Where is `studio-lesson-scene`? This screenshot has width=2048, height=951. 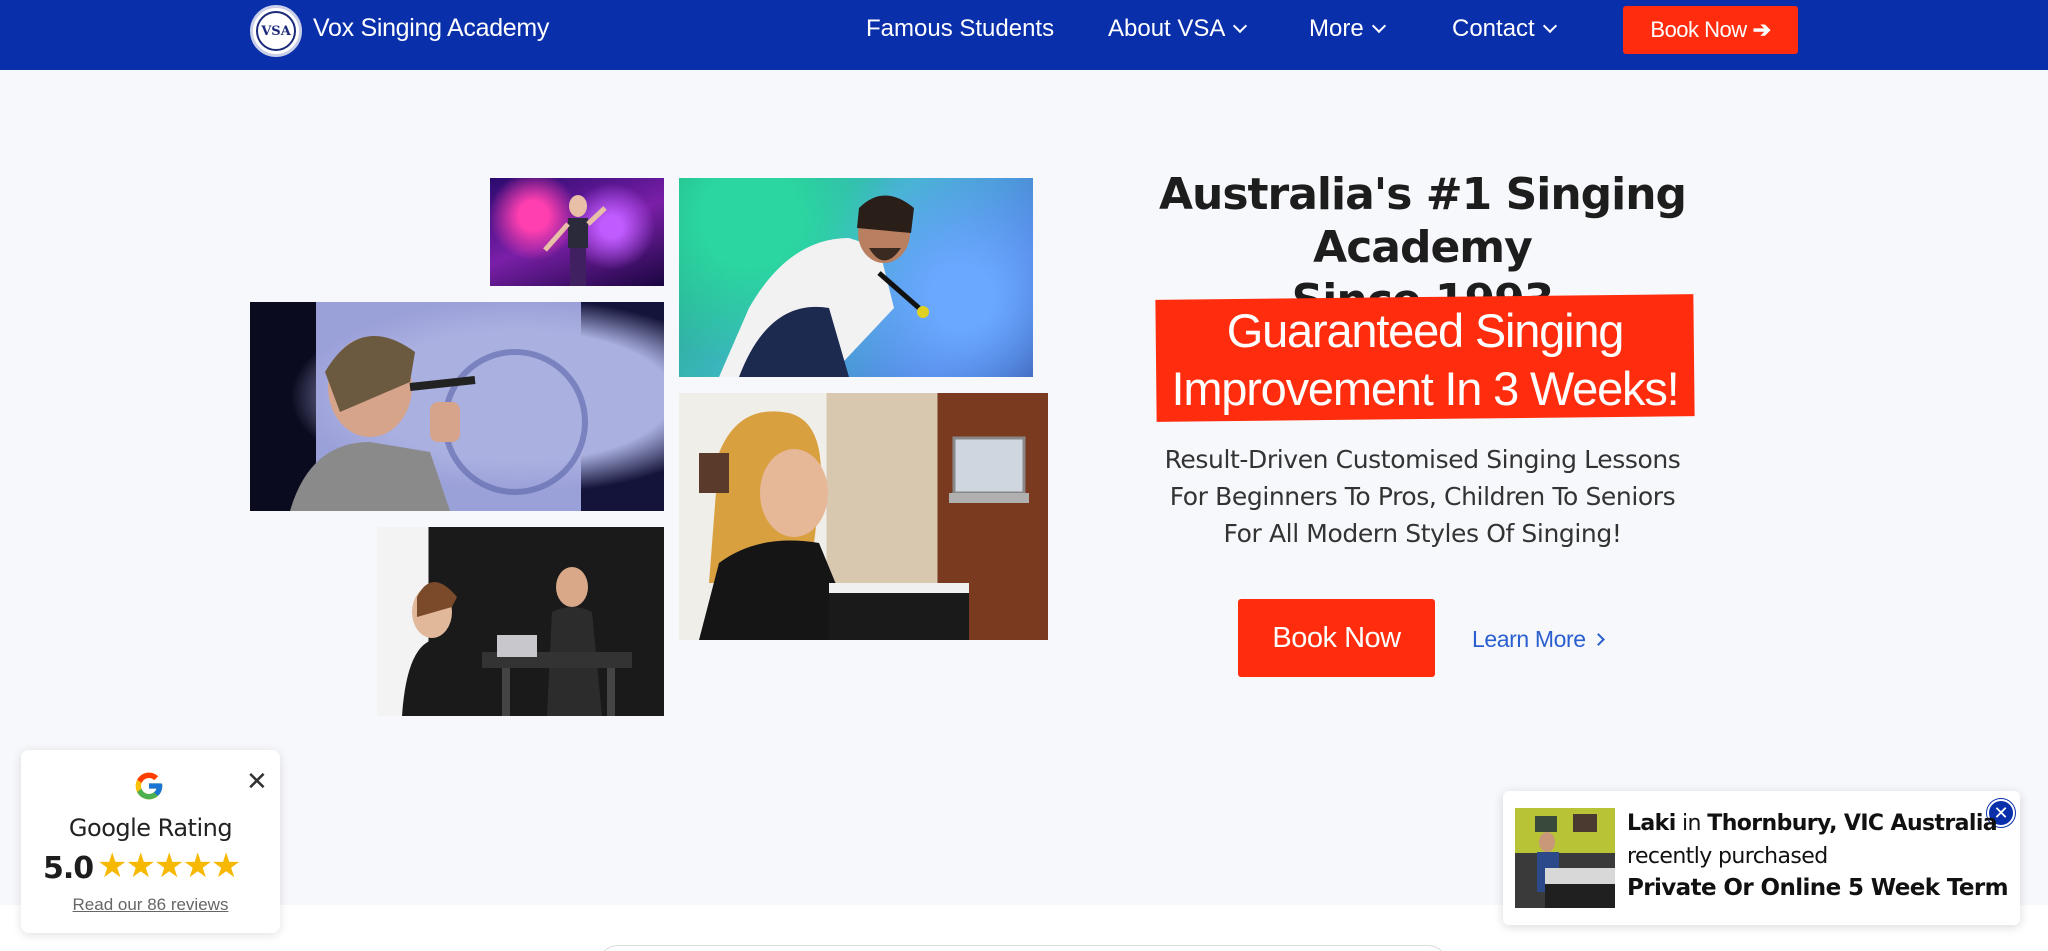 studio-lesson-scene is located at coordinates (517, 641).